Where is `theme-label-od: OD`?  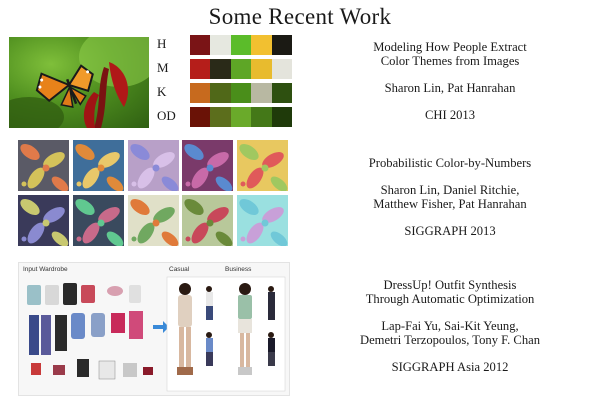 theme-label-od: OD is located at coordinates (166, 115).